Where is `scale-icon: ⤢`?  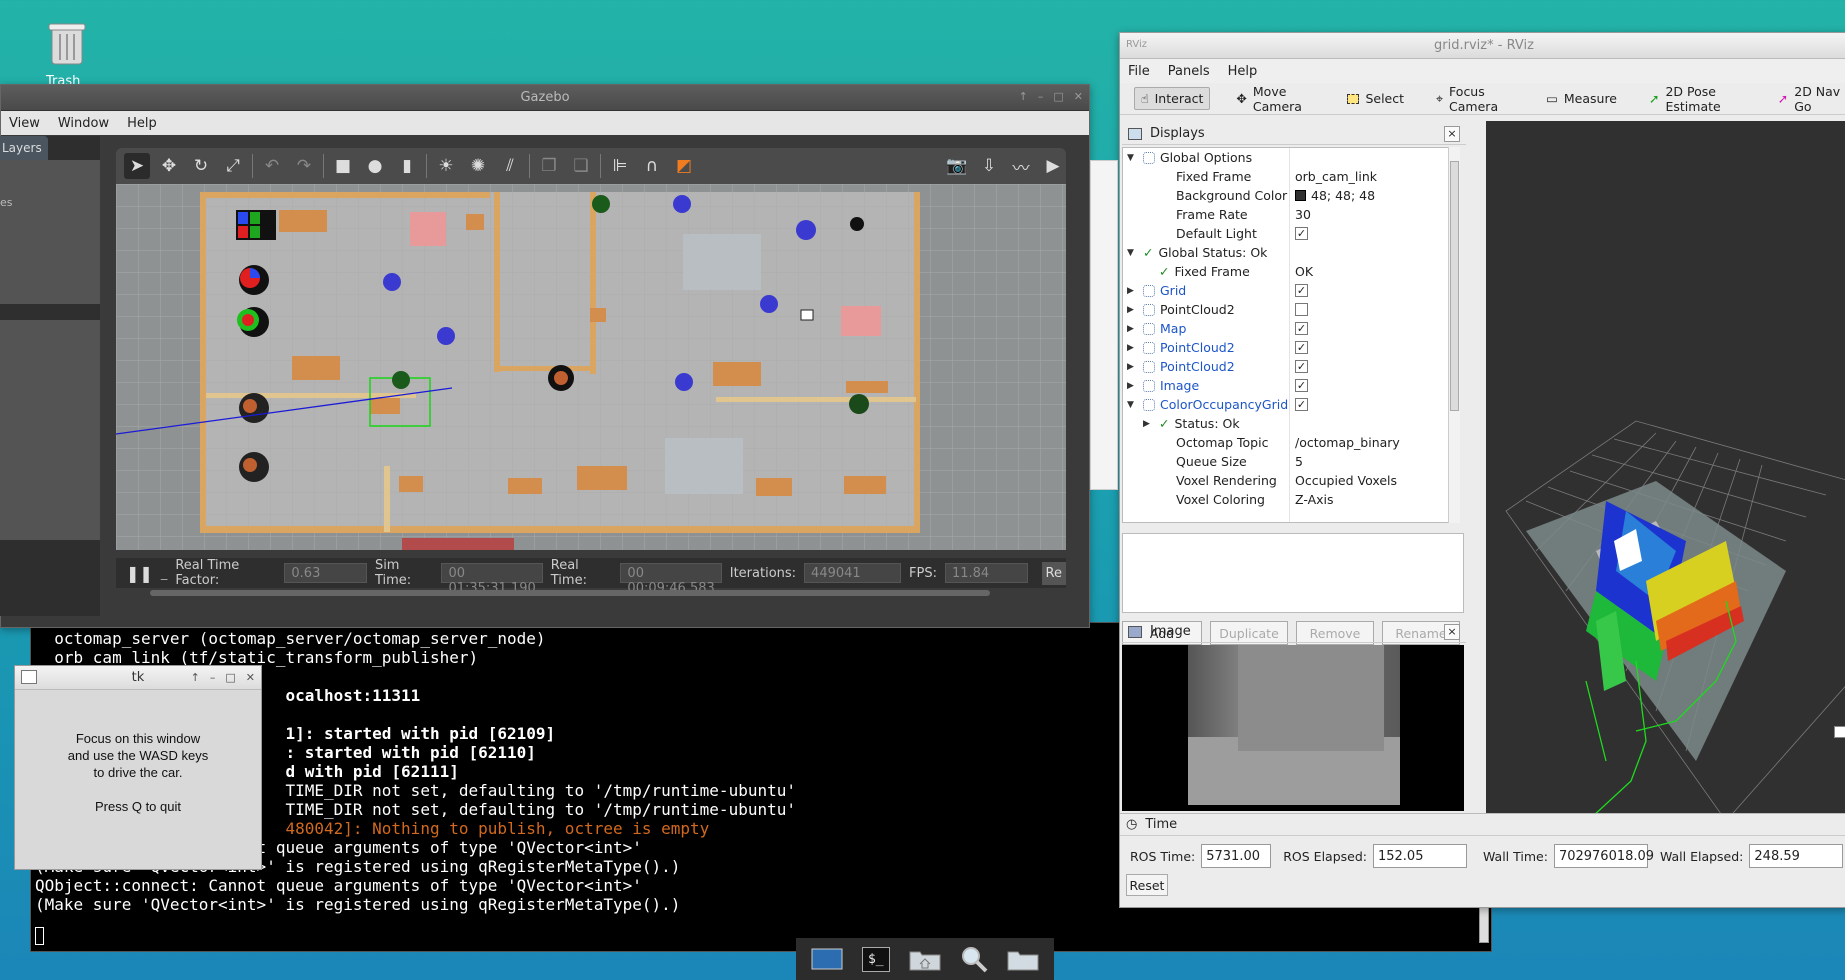
scale-icon: ⤢ is located at coordinates (233, 166).